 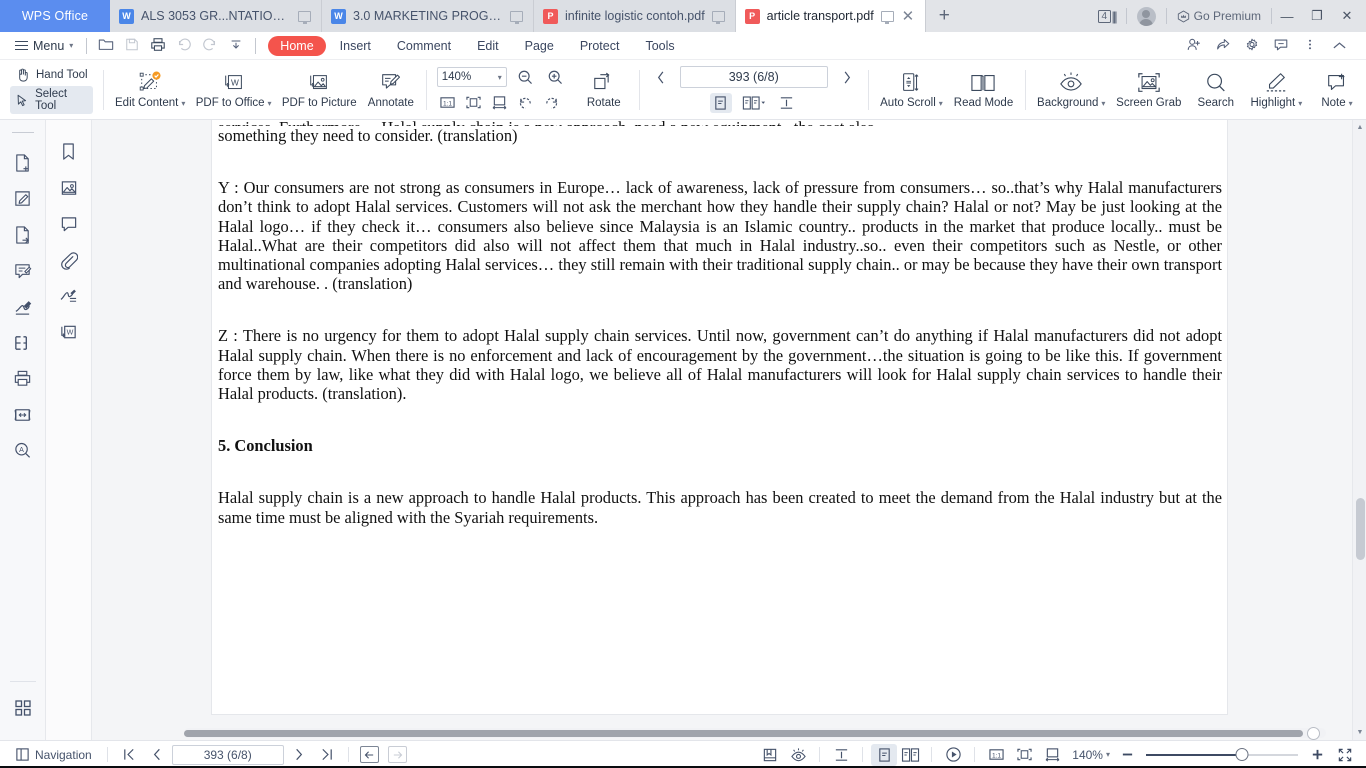 I want to click on page-number-input: 393 (6/8), so click(x=753, y=77).